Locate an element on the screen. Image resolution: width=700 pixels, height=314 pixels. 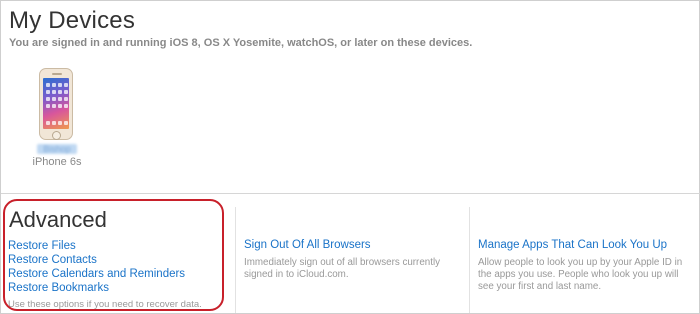
device-card-iphone: Bishop iPhone 6s is located at coordinates (59, 120).